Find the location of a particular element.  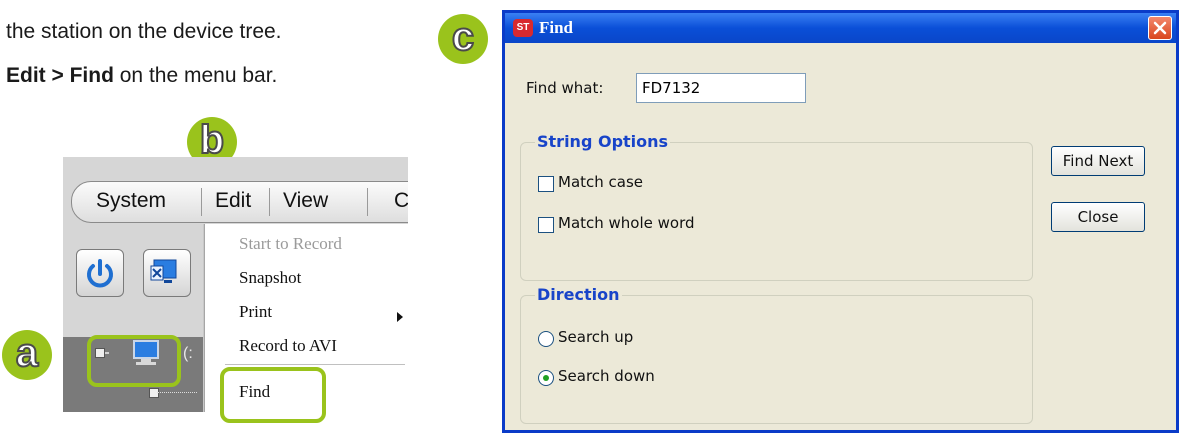

dialog-title: Find is located at coordinates (556, 27).